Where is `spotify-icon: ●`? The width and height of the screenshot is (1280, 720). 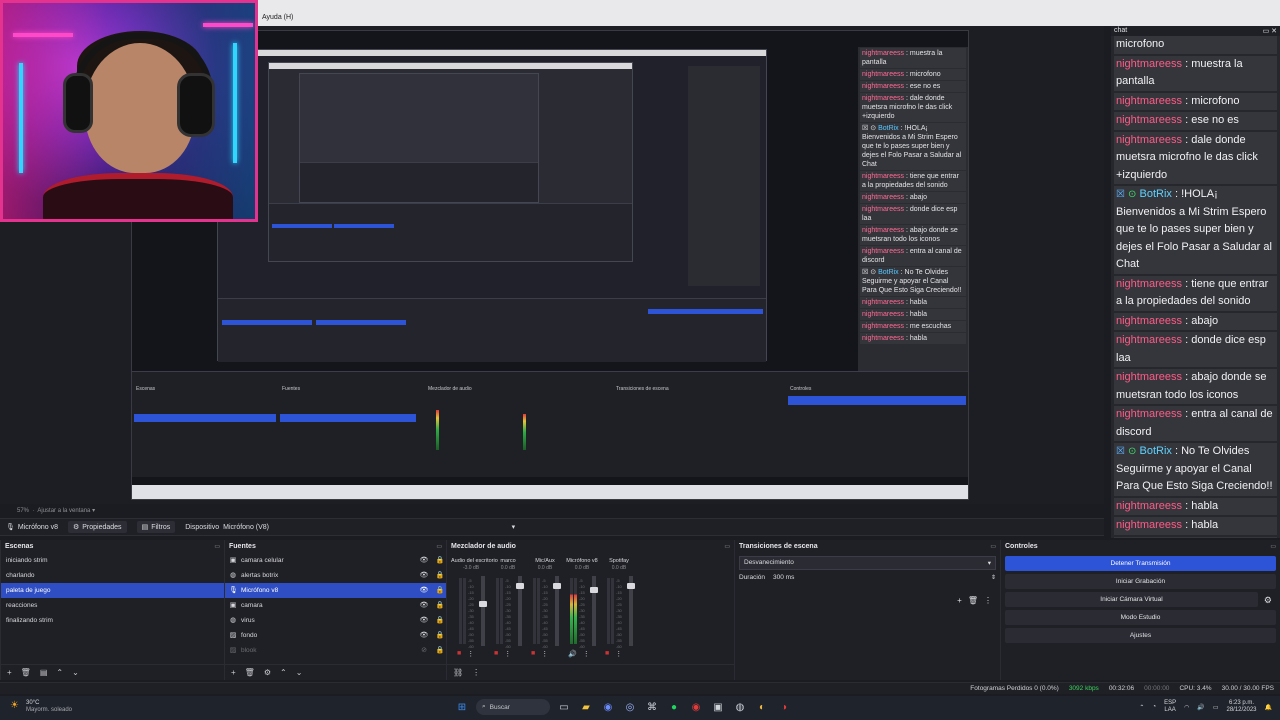 spotify-icon: ● is located at coordinates (674, 707).